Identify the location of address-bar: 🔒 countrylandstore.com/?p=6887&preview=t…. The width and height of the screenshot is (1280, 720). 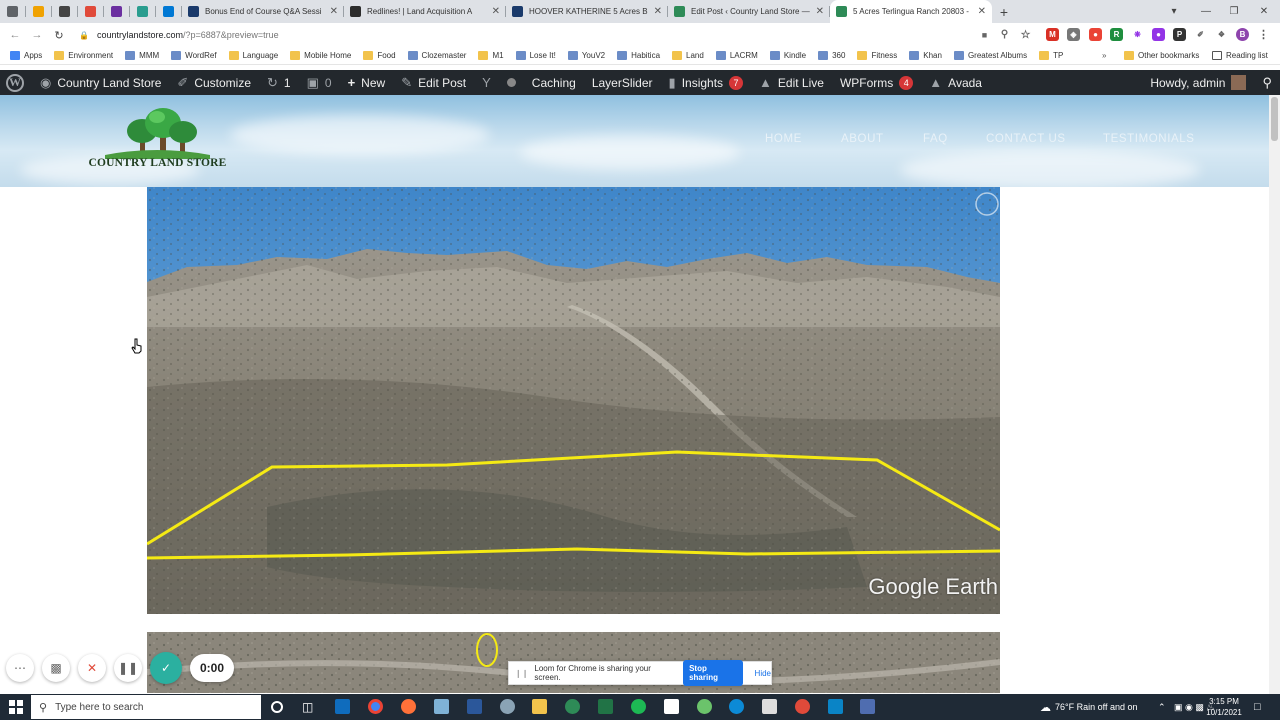
(556, 35).